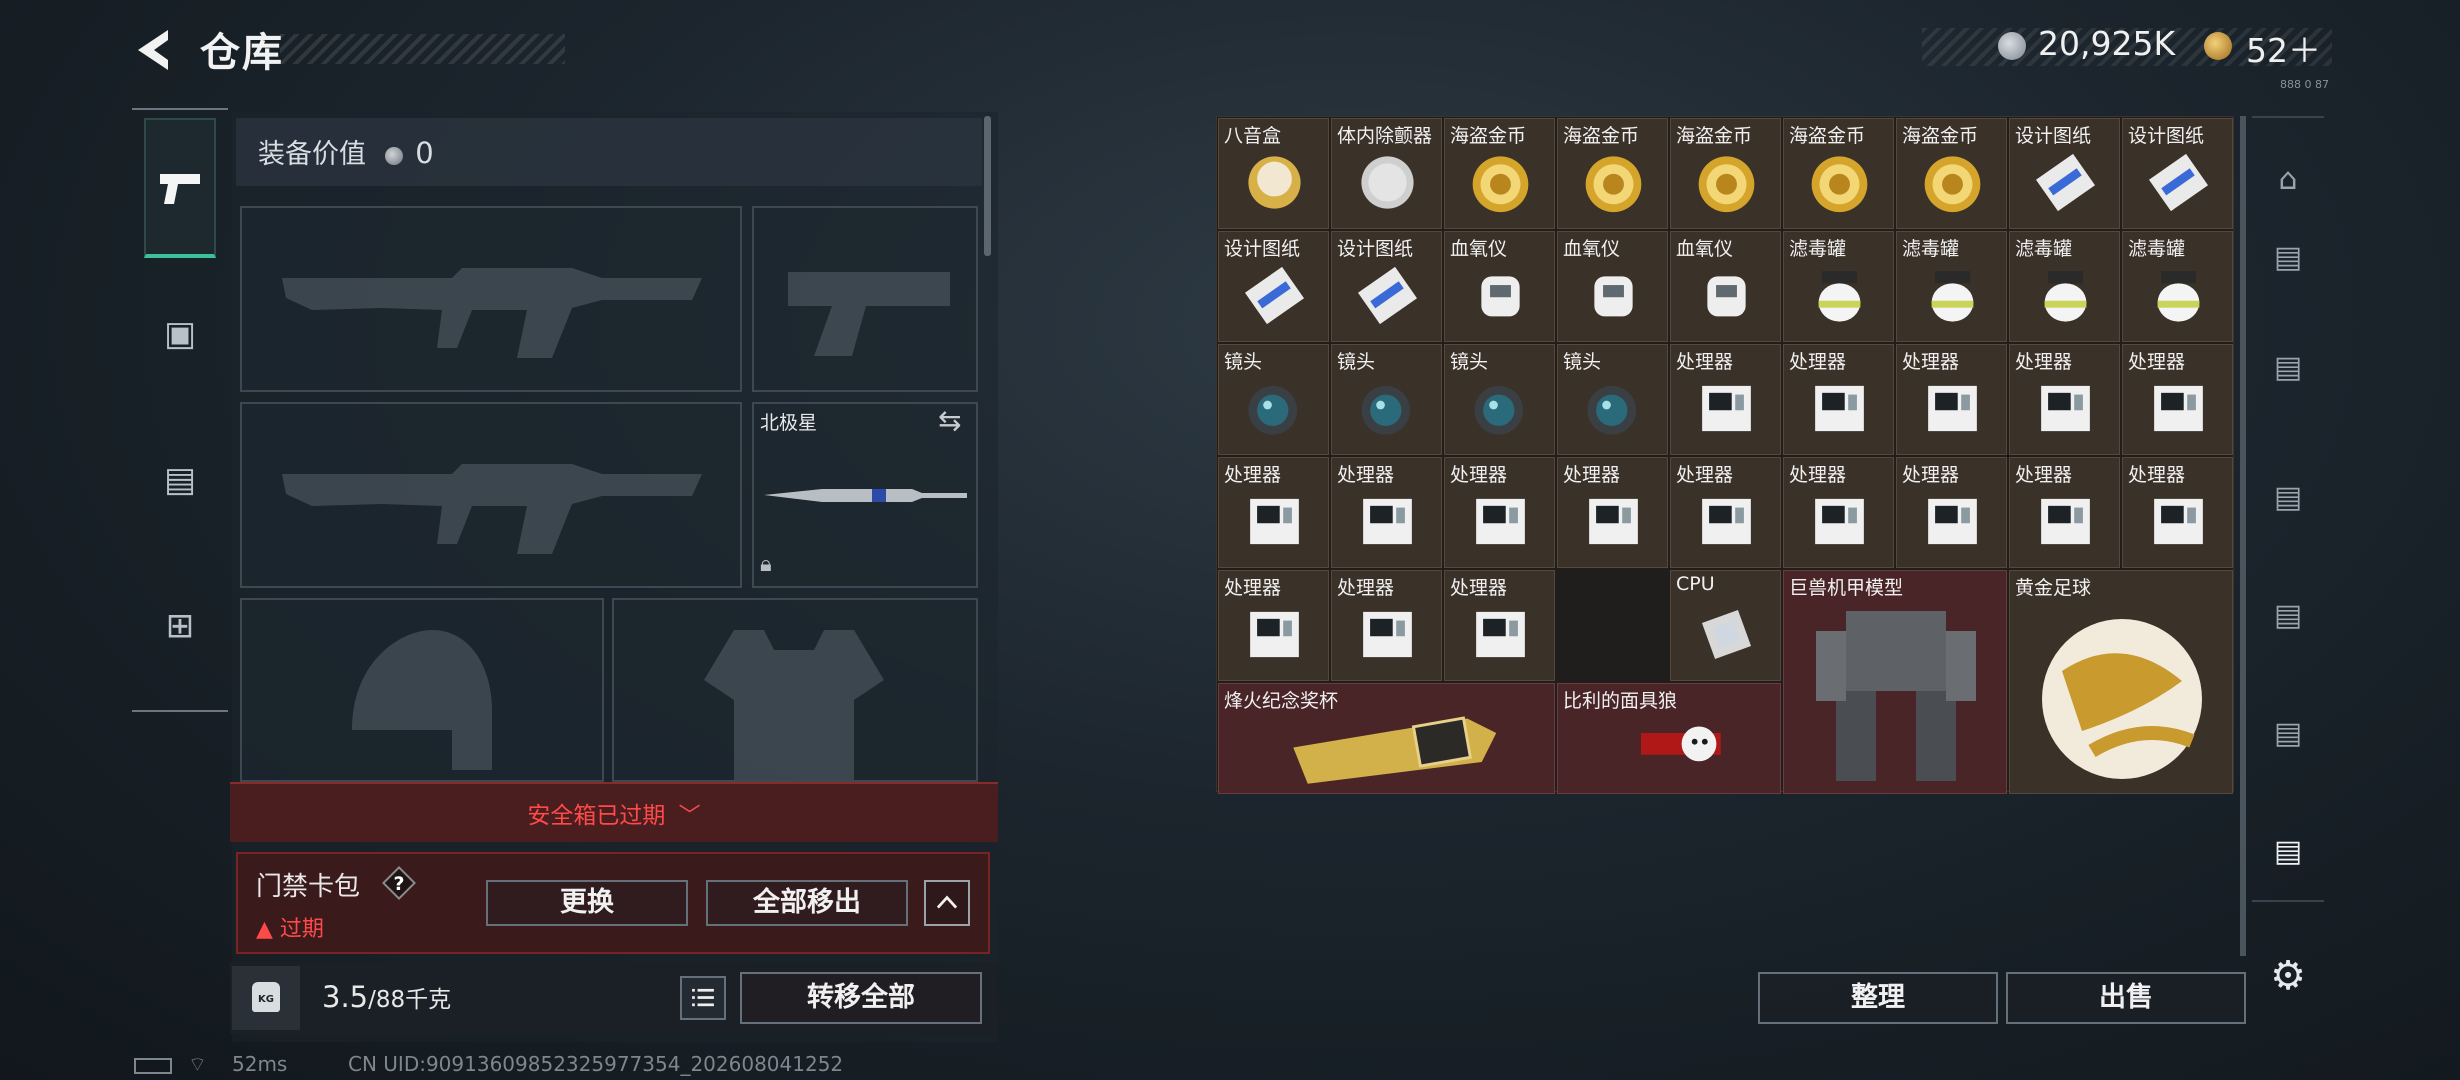 The height and width of the screenshot is (1080, 2460). I want to click on help-icon: ?, so click(399, 883).